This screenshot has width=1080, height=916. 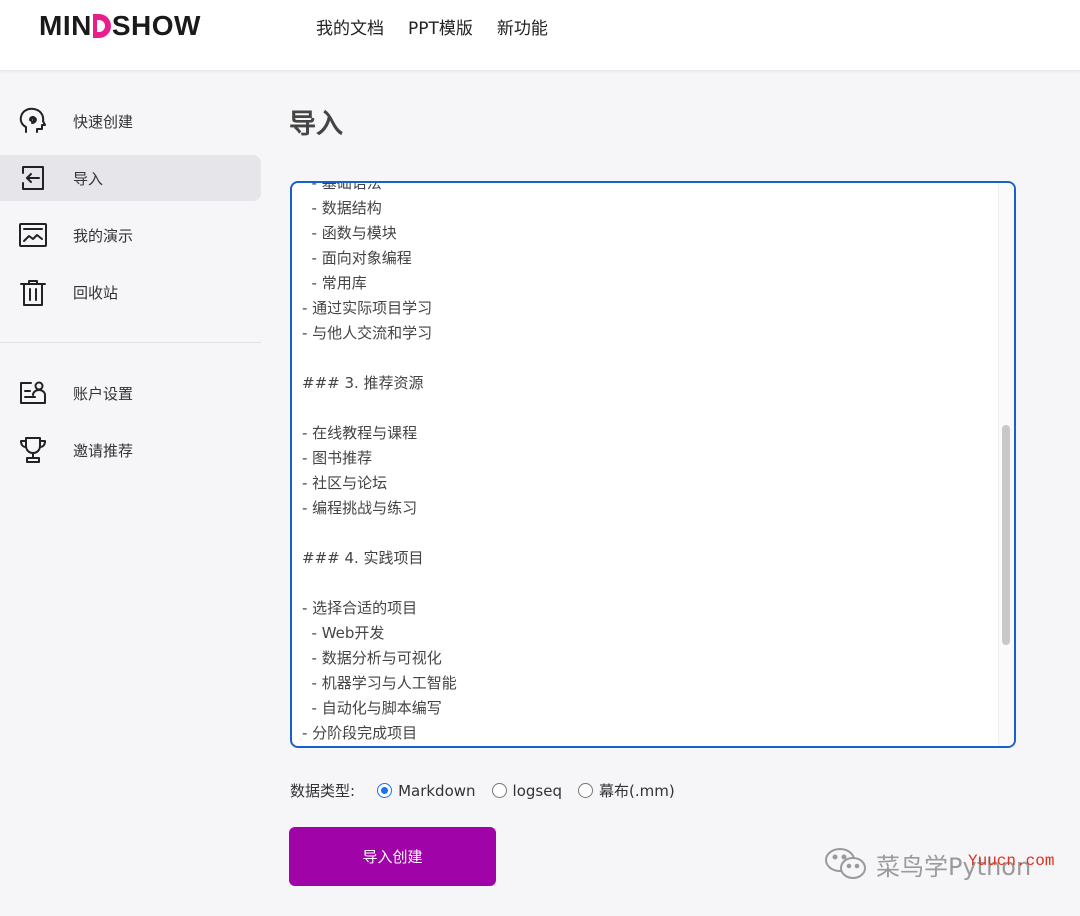 I want to click on top-header: MIN SHOW 我的文档 PPT模版 新功能, so click(x=540, y=35).